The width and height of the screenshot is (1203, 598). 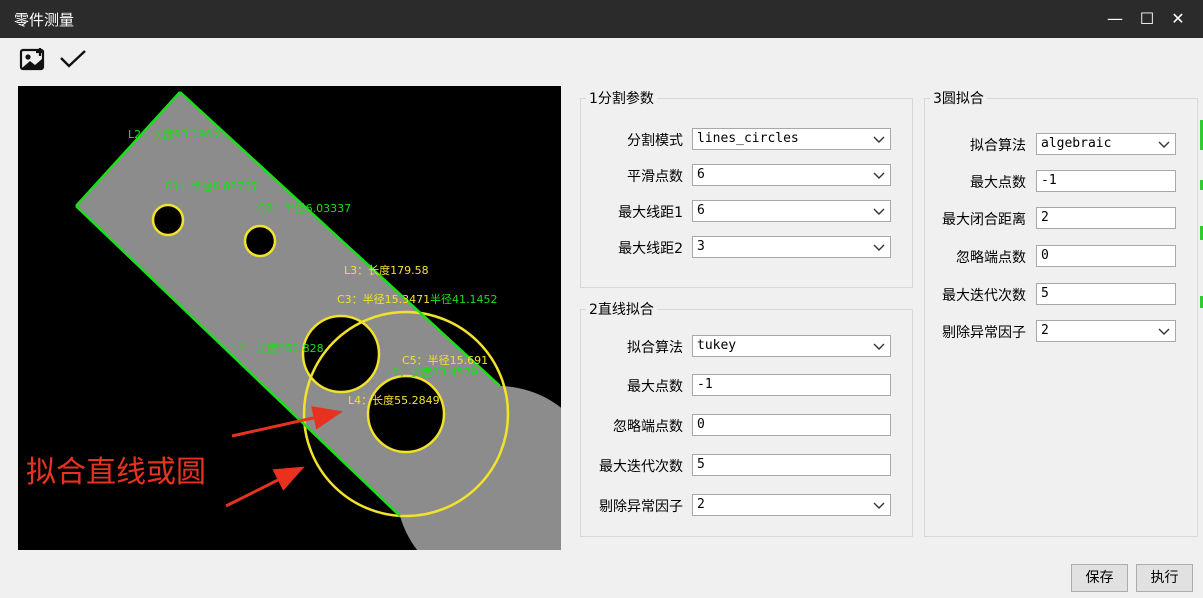 What do you see at coordinates (984, 333) in the screenshot?
I see `circle-clip-label: 剔除异常因子` at bounding box center [984, 333].